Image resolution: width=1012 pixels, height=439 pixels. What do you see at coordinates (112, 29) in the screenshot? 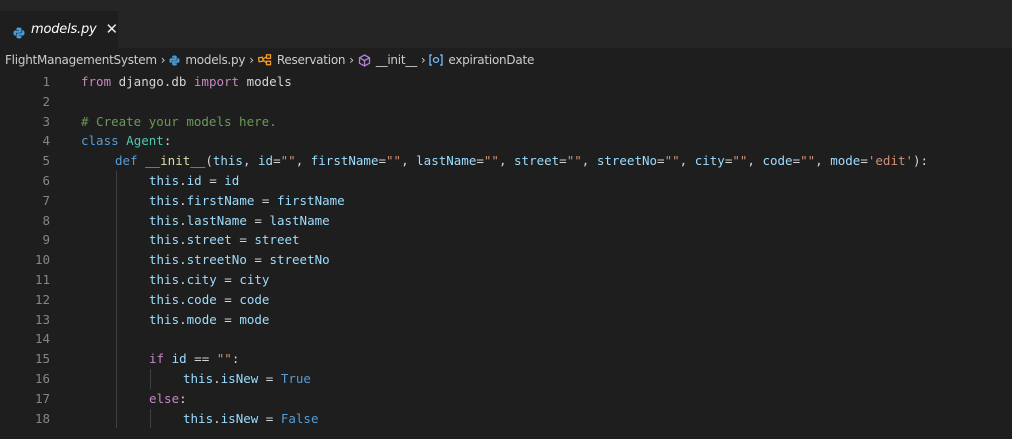
I see `close-icon: ✕` at bounding box center [112, 29].